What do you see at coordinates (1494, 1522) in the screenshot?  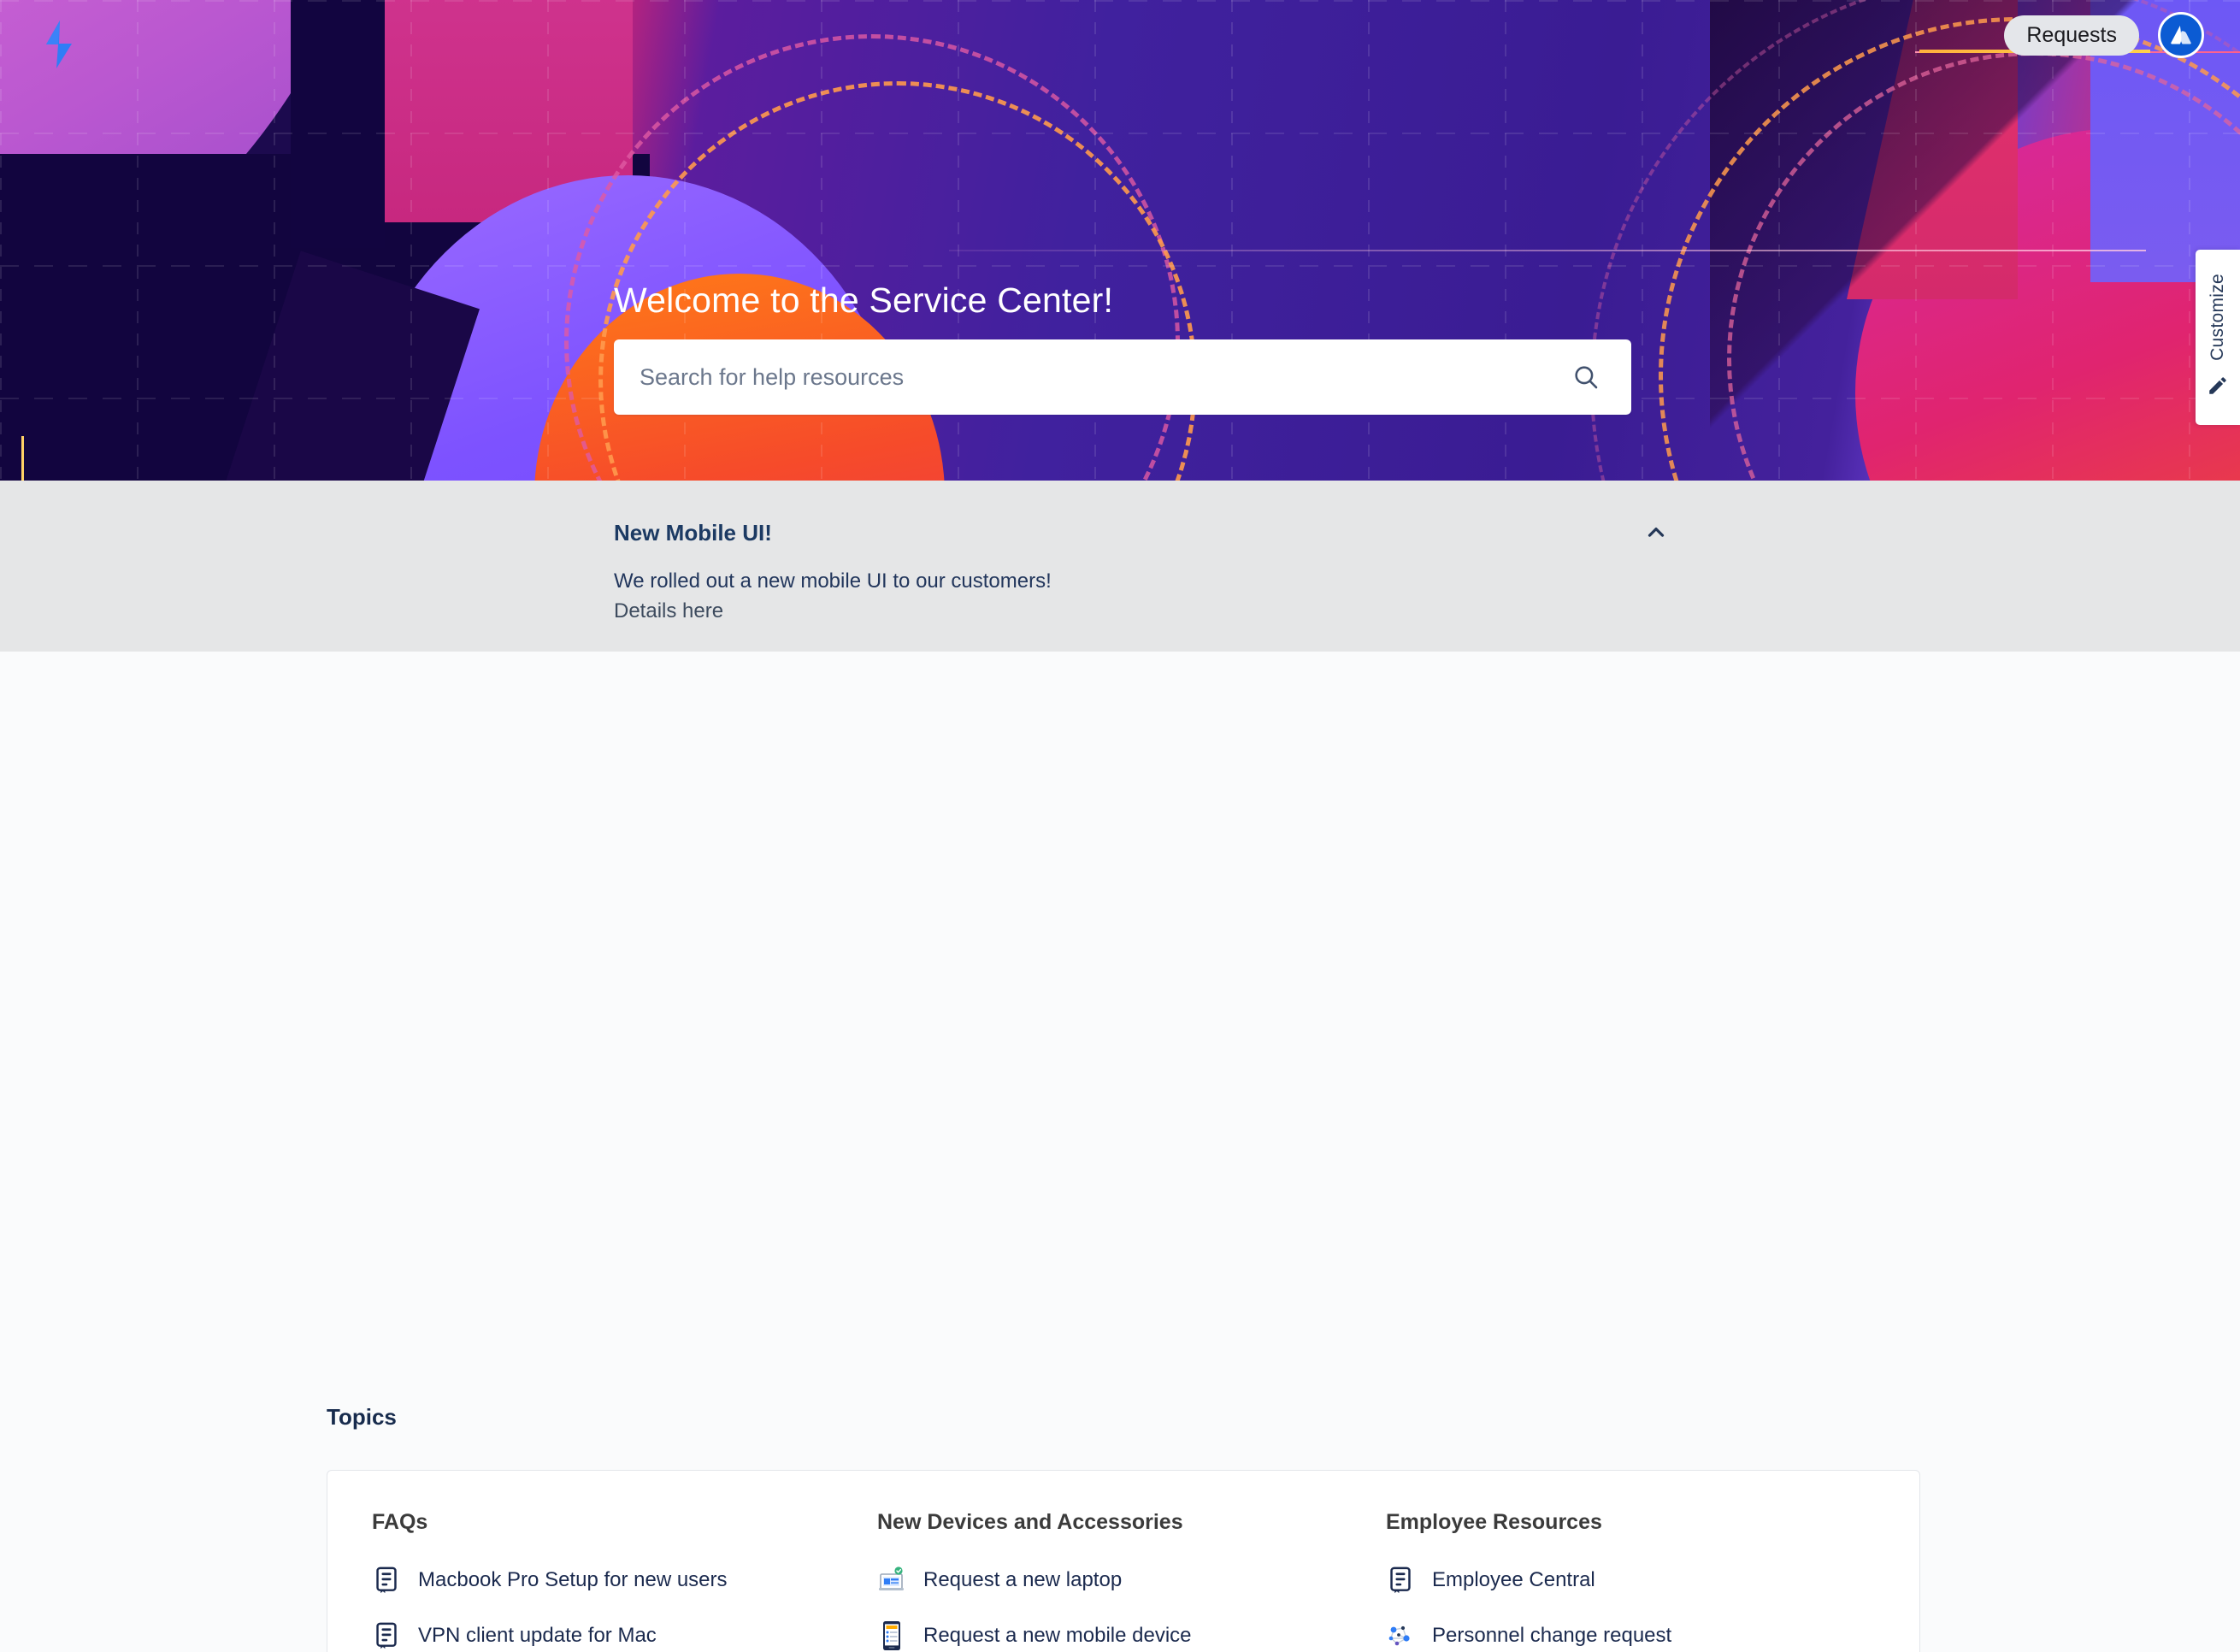 I see `topics-column-title: Employee Resources` at bounding box center [1494, 1522].